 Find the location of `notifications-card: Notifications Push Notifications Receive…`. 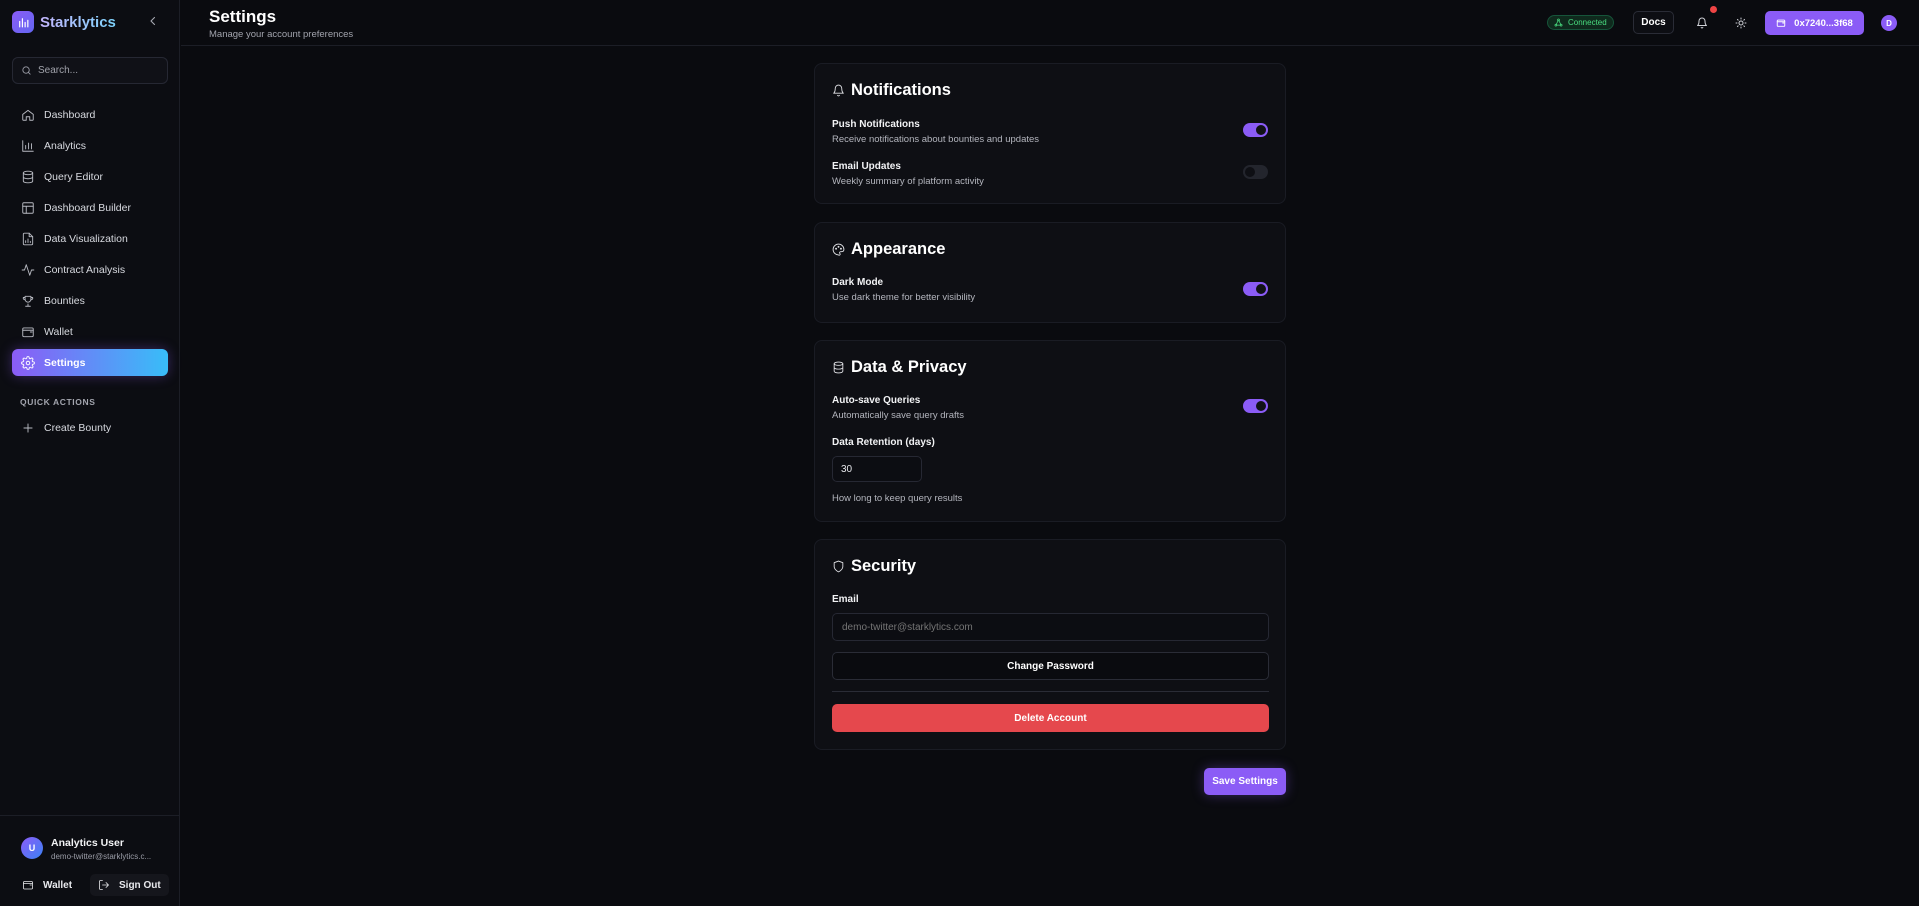

notifications-card: Notifications Push Notifications Receive… is located at coordinates (1050, 133).